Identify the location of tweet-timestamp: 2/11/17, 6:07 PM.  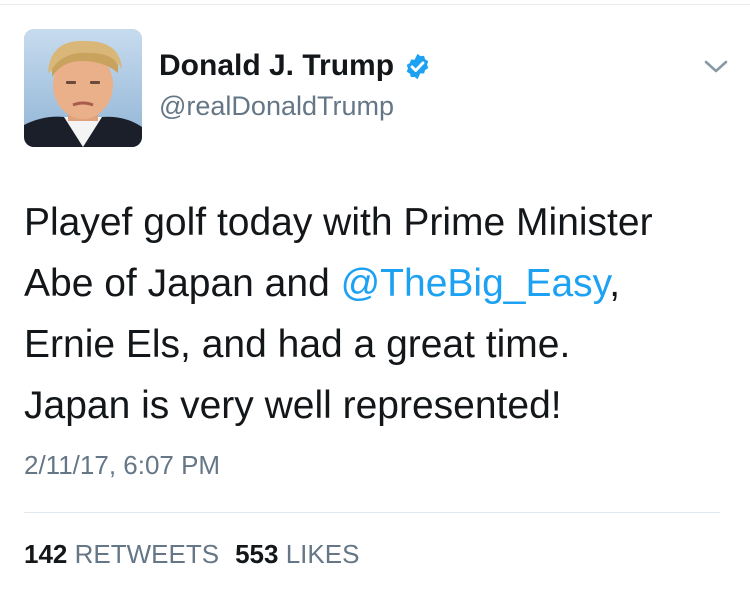
(122, 465).